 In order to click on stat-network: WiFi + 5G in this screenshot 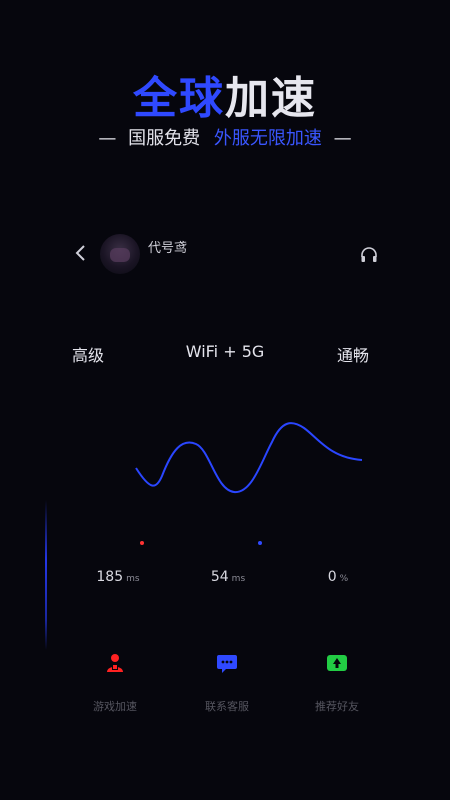, I will do `click(225, 351)`.